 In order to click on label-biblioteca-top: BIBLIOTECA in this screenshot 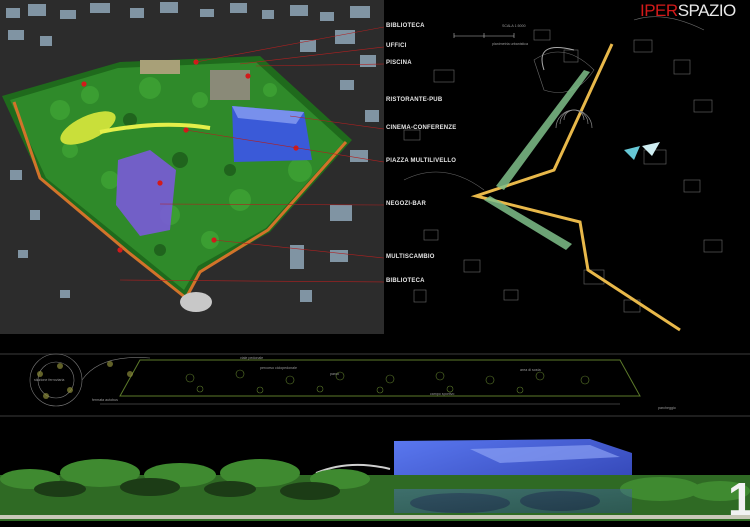, I will do `click(405, 26)`.